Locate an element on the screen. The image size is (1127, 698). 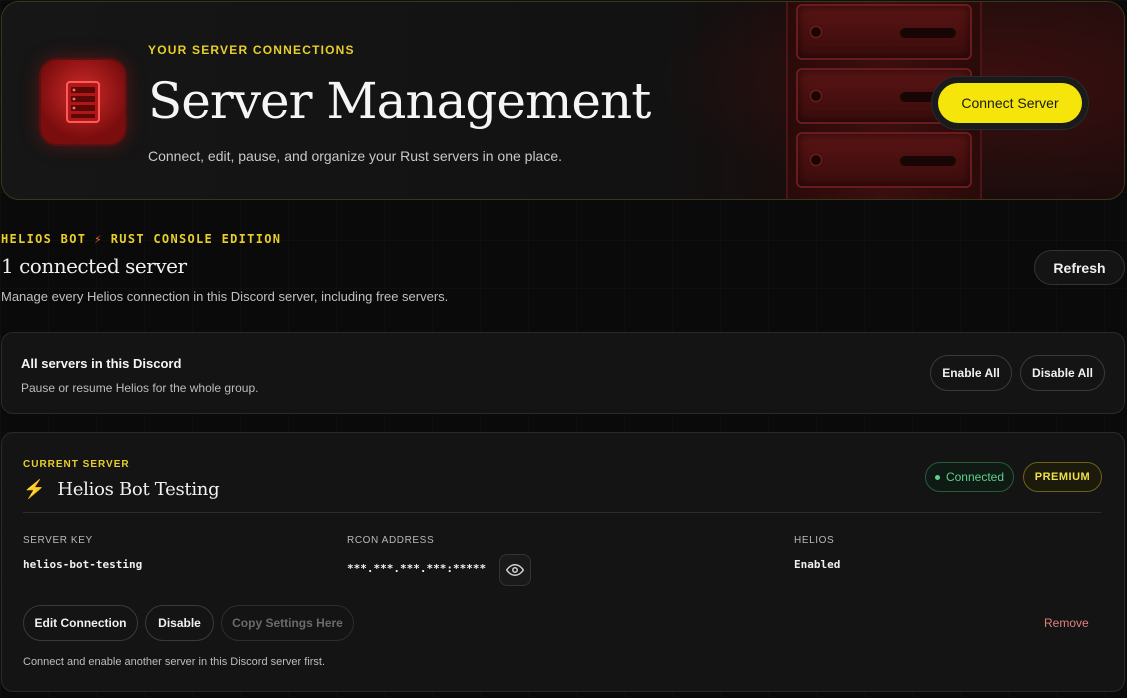
brand-line: HELIOS BOT ⚡ RUST CONSOLE EDITION is located at coordinates (141, 239).